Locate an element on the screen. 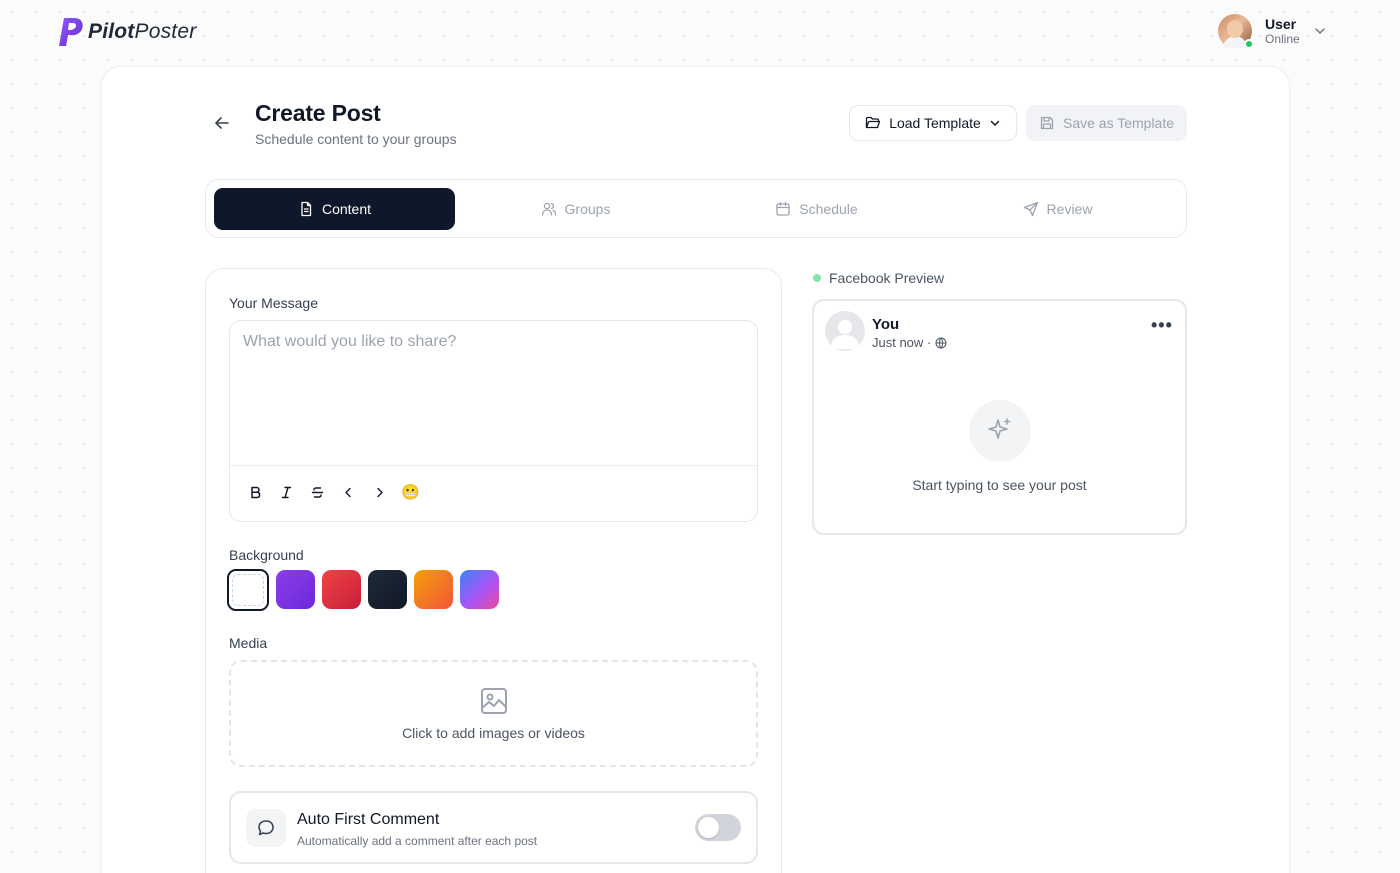 The height and width of the screenshot is (873, 1400). media-hint: Click to add images or videos is located at coordinates (493, 732).